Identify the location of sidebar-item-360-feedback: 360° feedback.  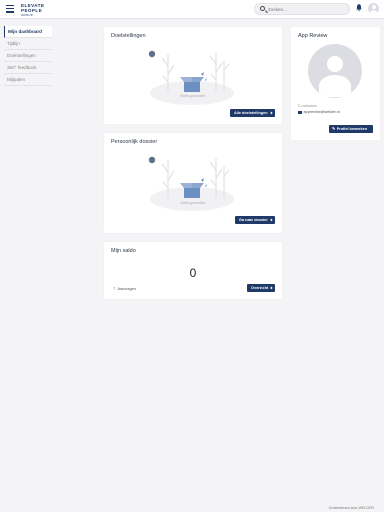
(28, 68).